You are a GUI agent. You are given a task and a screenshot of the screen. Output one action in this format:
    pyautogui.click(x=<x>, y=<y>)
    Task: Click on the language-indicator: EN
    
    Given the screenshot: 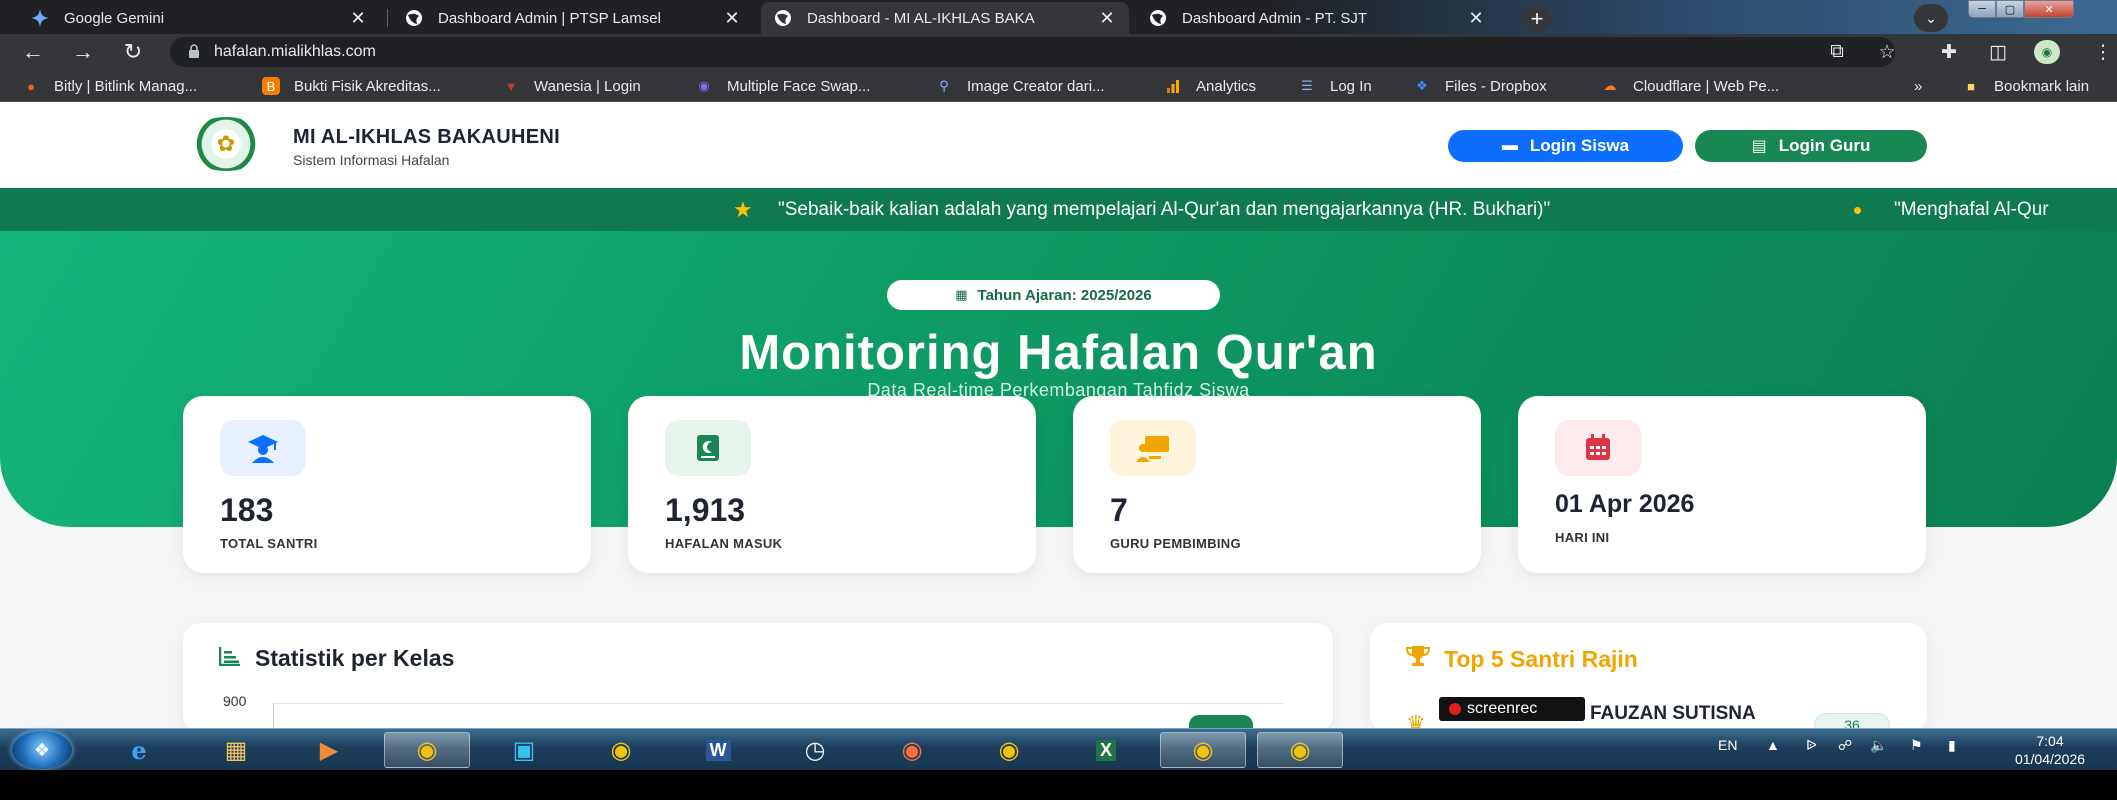 What is the action you would take?
    pyautogui.click(x=1727, y=745)
    